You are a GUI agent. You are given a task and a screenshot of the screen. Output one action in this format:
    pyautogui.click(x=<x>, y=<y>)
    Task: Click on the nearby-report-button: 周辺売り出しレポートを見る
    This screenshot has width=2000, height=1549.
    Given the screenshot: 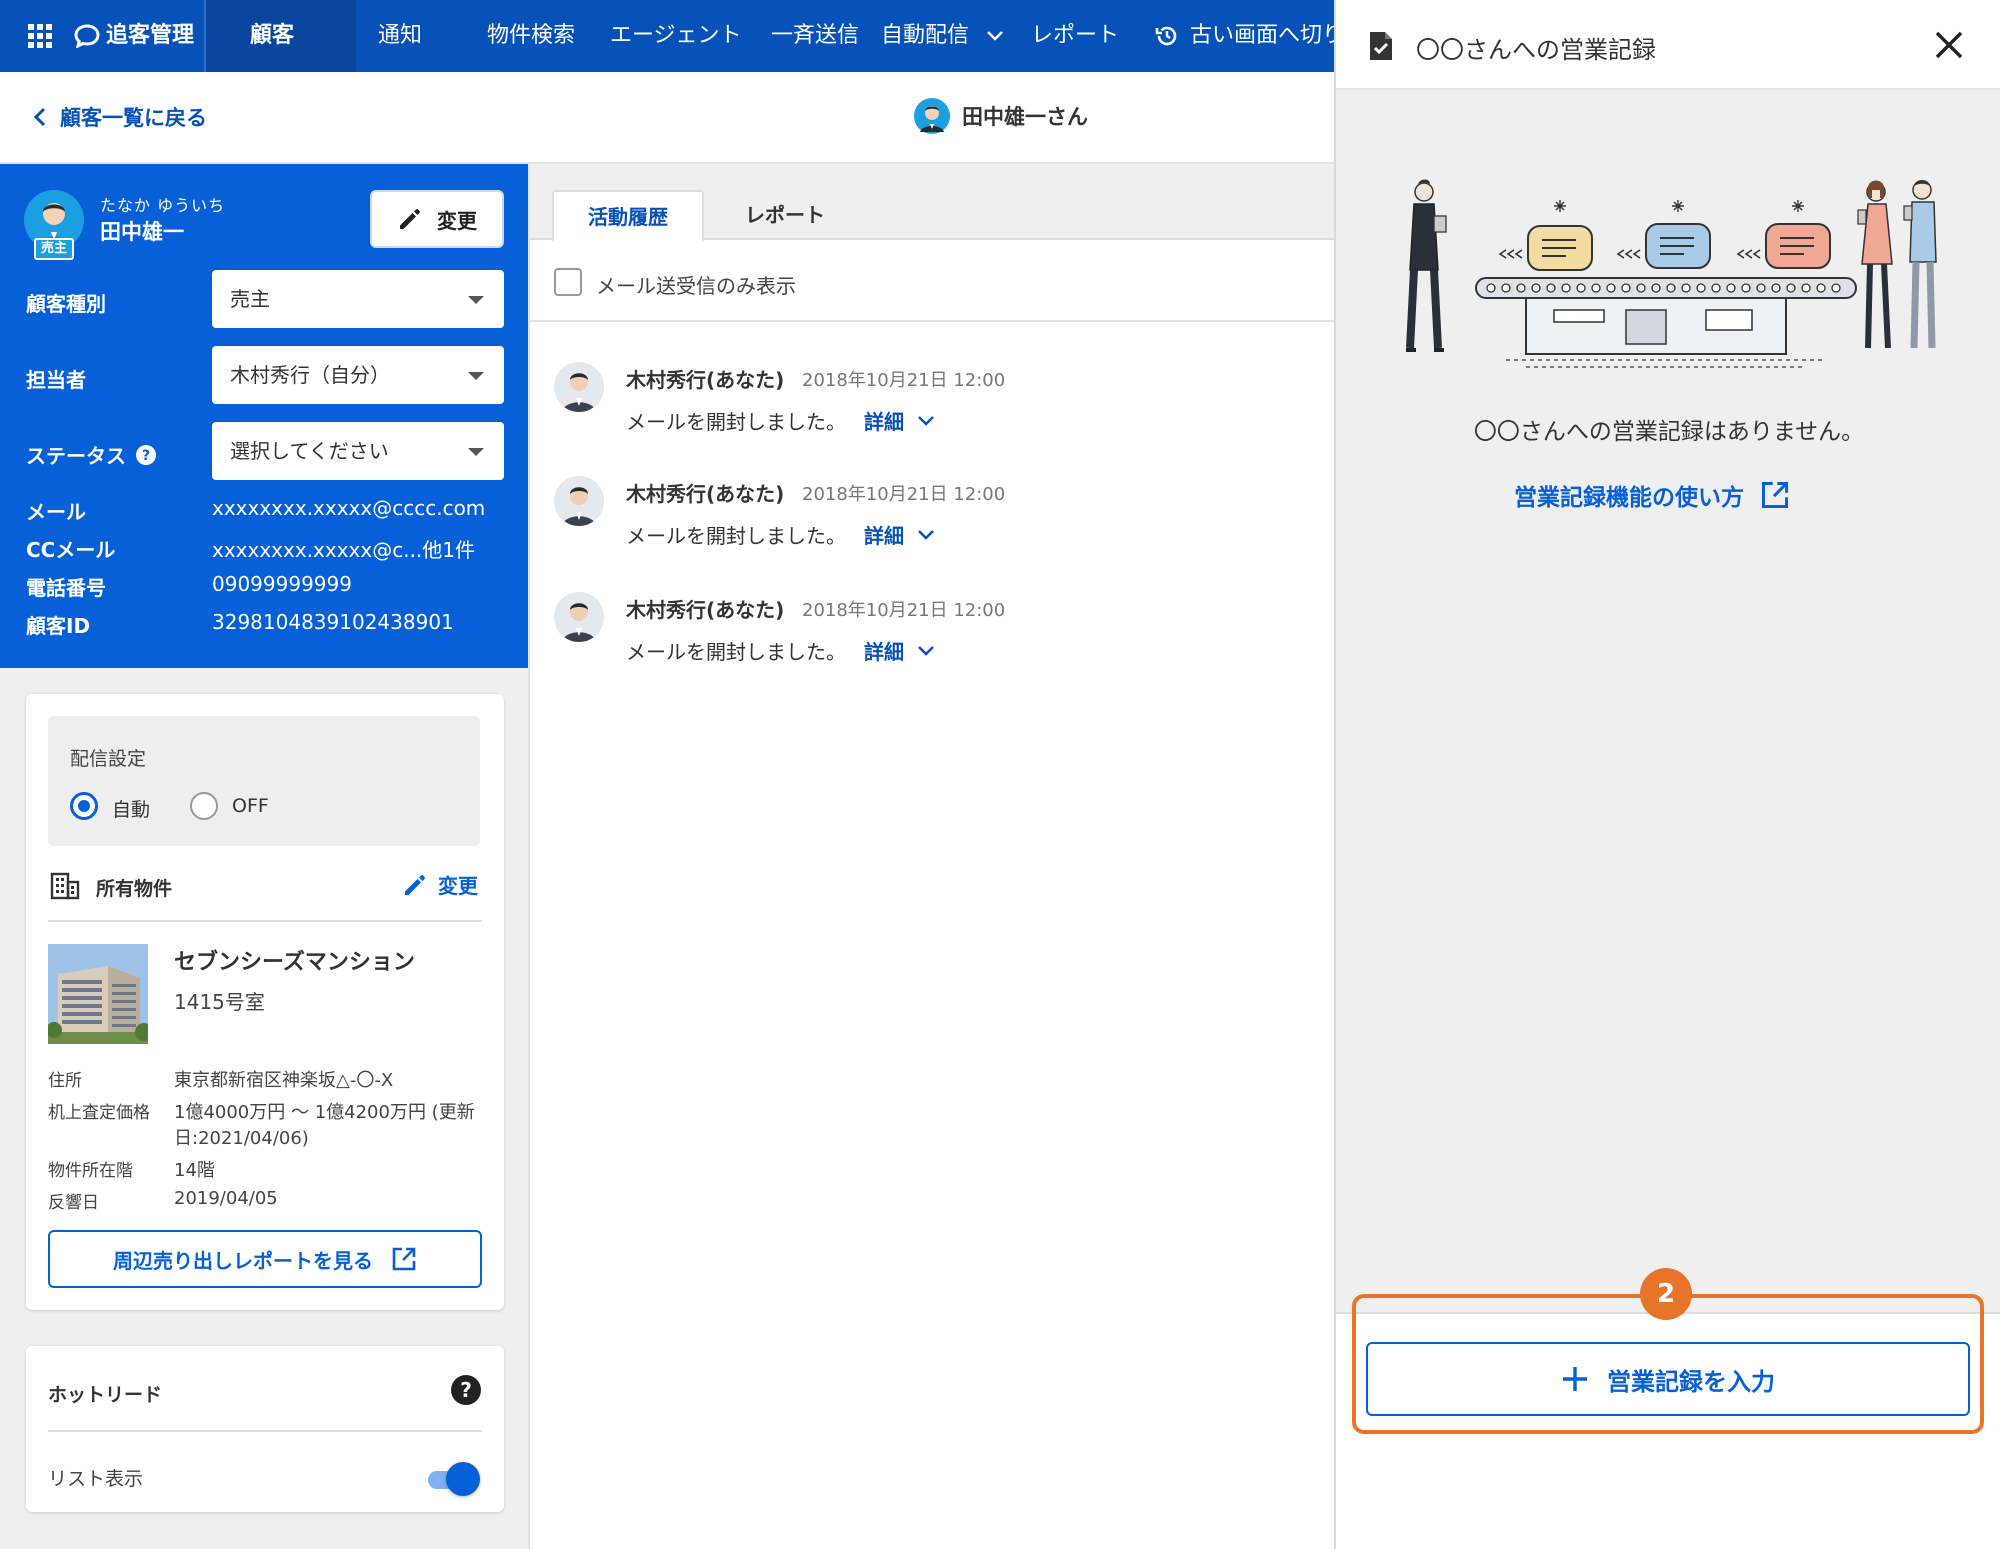 What is the action you would take?
    pyautogui.click(x=265, y=1259)
    